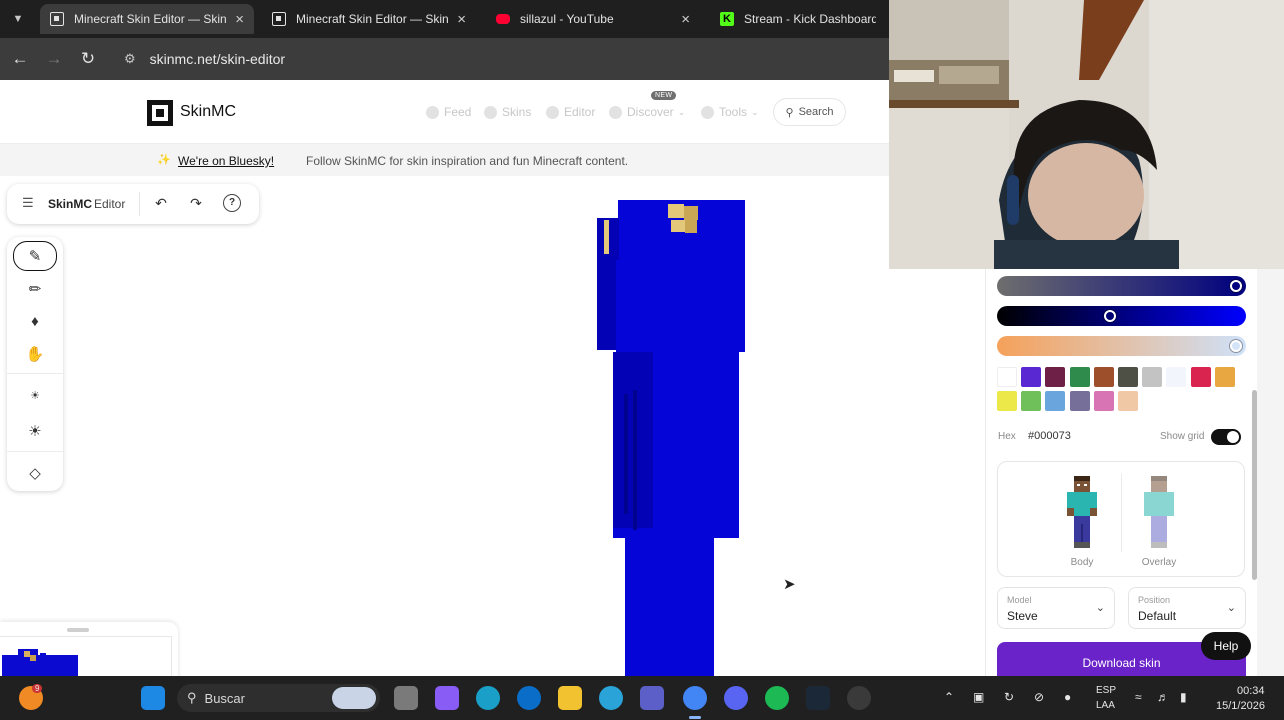  What do you see at coordinates (1067, 697) in the screenshot?
I see `microphone-icon: ●` at bounding box center [1067, 697].